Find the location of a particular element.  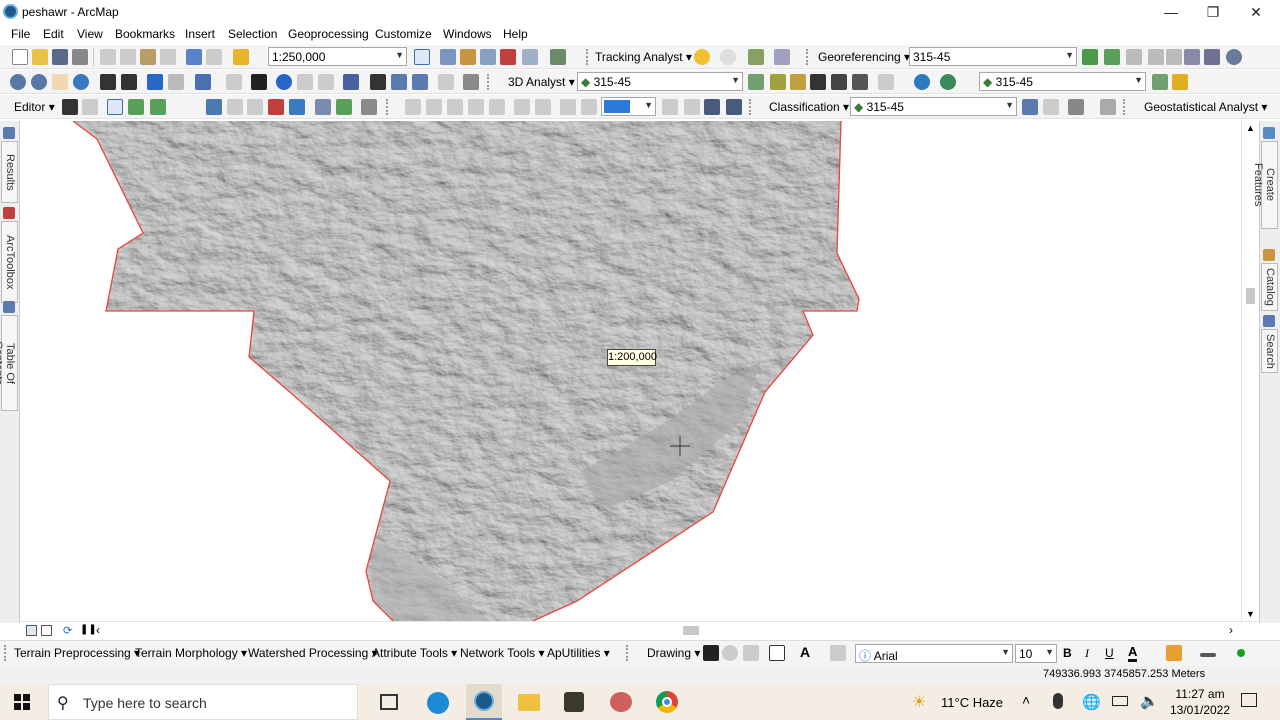

classification-menu: Classification ▾ is located at coordinates (809, 107).